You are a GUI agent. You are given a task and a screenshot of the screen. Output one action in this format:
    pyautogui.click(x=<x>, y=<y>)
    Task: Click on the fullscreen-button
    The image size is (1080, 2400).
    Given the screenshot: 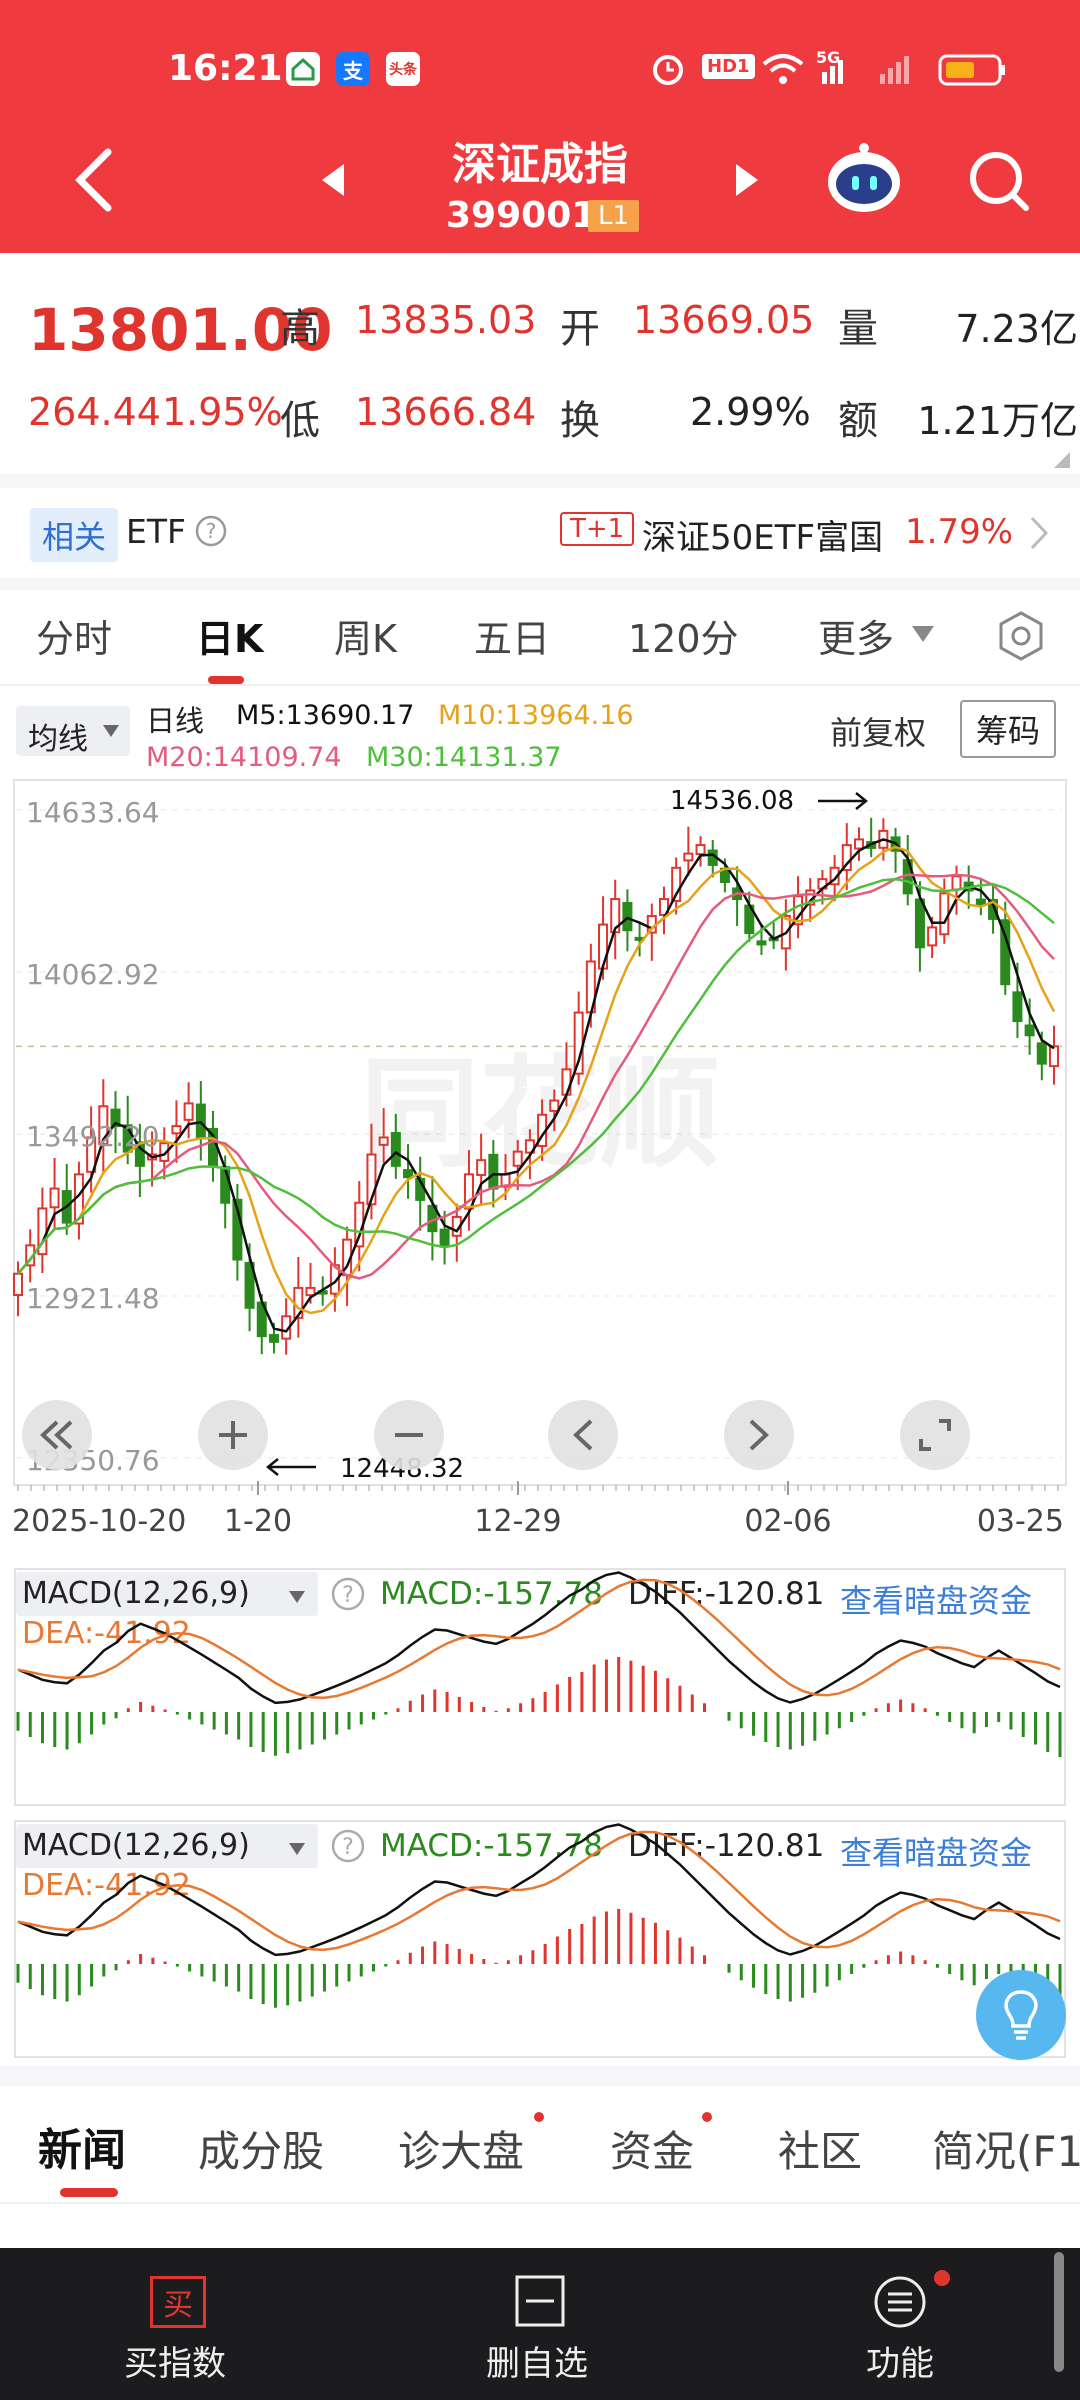 What is the action you would take?
    pyautogui.click(x=935, y=1435)
    